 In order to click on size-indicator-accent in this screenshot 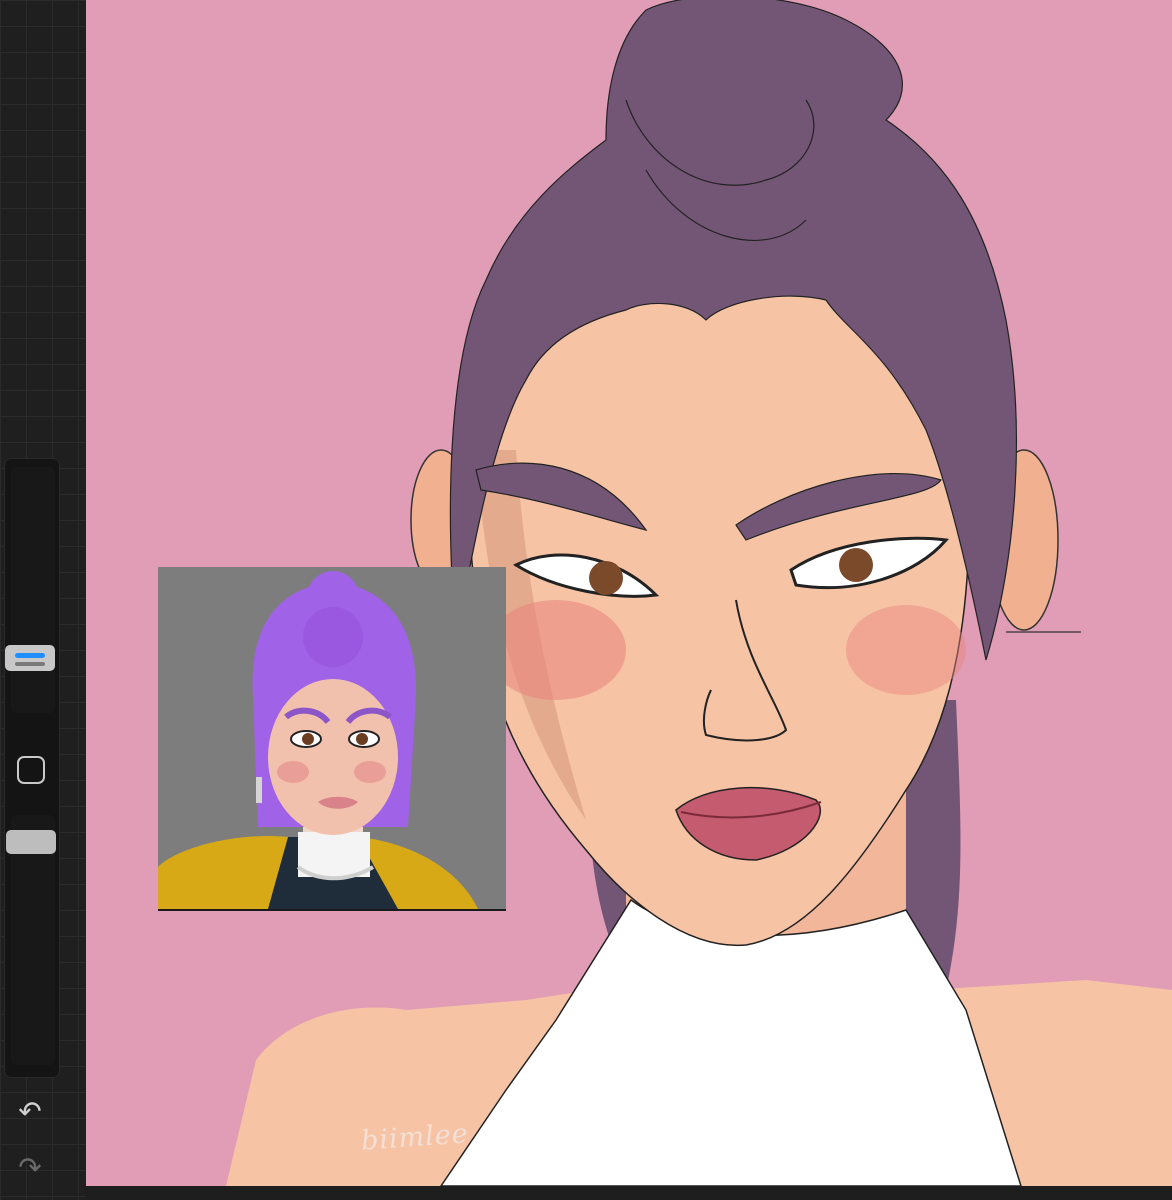, I will do `click(30, 655)`.